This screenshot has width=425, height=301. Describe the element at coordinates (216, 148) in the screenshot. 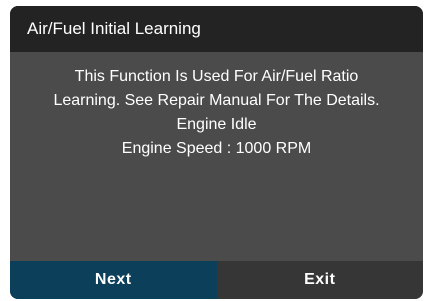

I see `message-line-4: Engine Speed : 1000 RPM` at that location.